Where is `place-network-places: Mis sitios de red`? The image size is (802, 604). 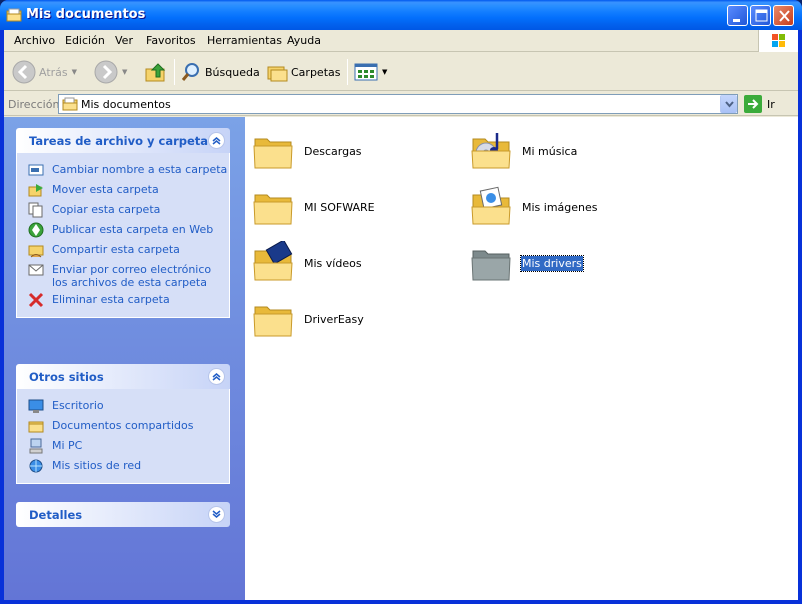 place-network-places: Mis sitios de red is located at coordinates (123, 467).